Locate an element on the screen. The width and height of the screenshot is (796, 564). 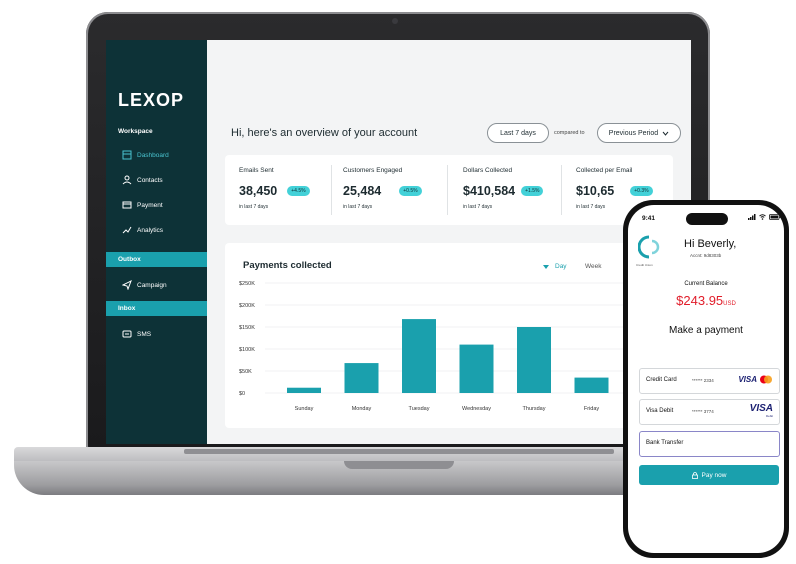
bar-sunday is located at coordinates (304, 390).